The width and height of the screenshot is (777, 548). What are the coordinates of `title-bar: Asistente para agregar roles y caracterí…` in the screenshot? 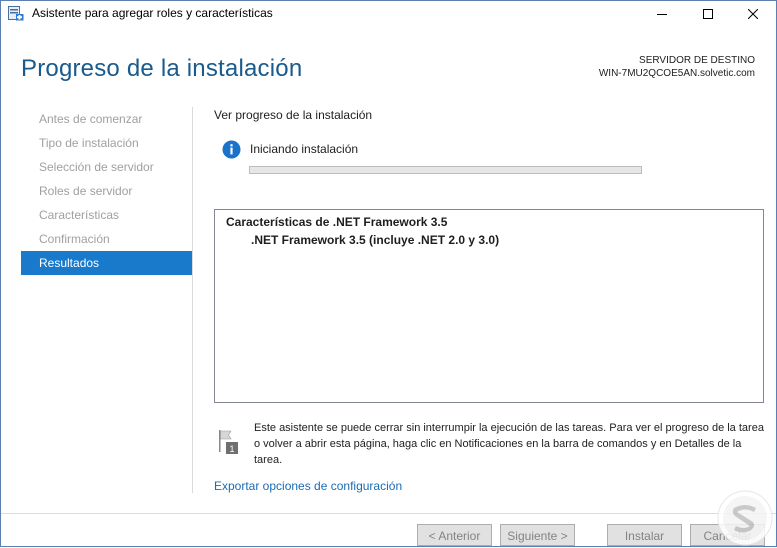 It's located at (388, 14).